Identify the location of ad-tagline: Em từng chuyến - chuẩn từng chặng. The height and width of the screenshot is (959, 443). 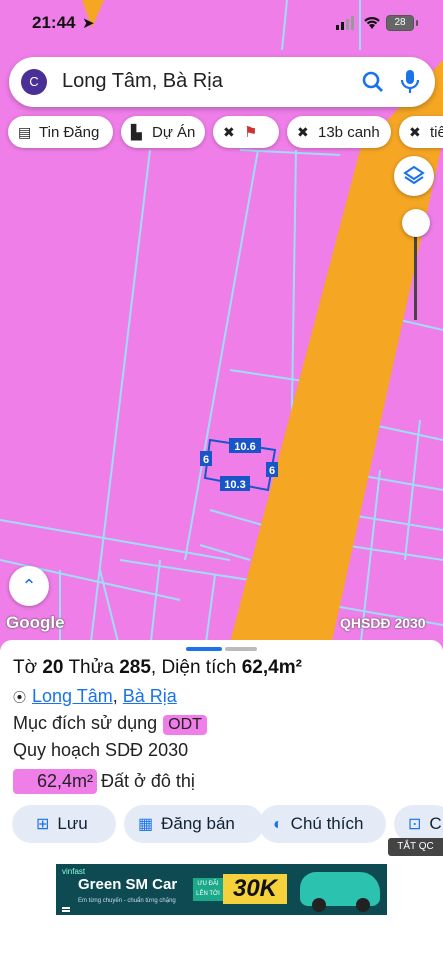
(127, 901).